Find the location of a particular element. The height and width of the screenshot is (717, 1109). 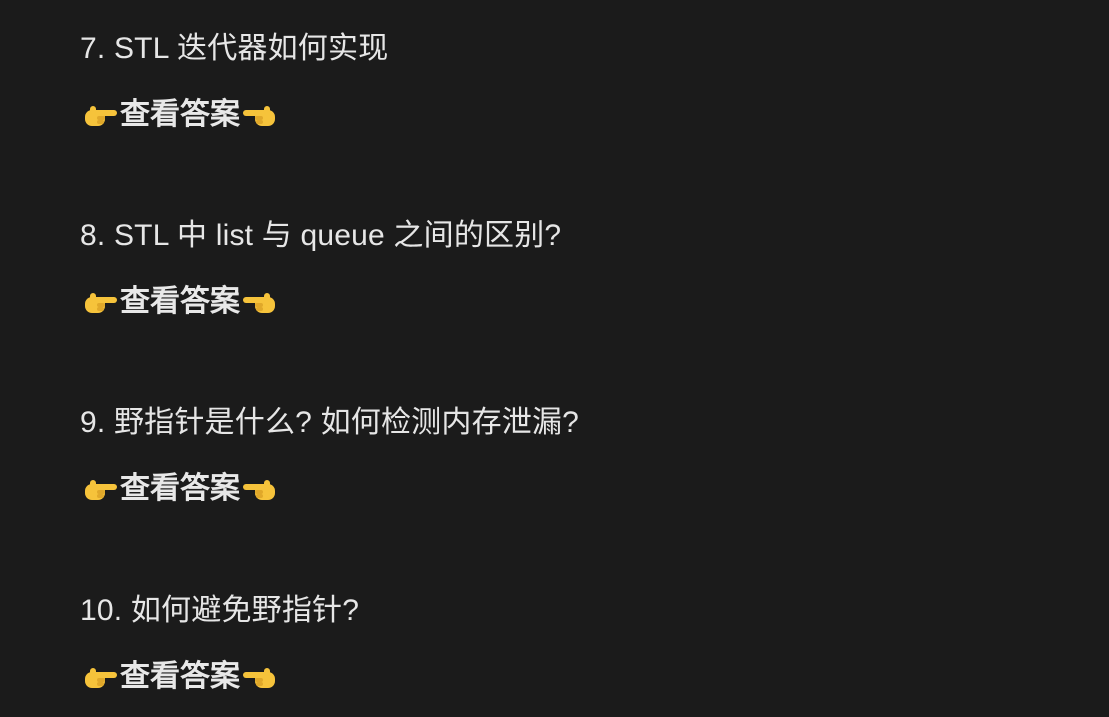

question-text: 7. STL 迭代器如何实现 is located at coordinates (234, 48).